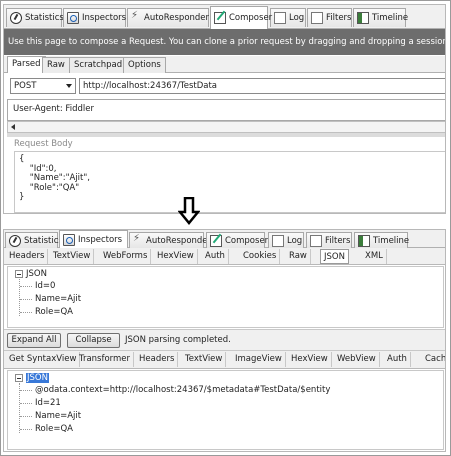 This screenshot has width=451, height=456. Describe the element at coordinates (215, 256) in the screenshot. I see `req-tool-auth: Auth` at that location.